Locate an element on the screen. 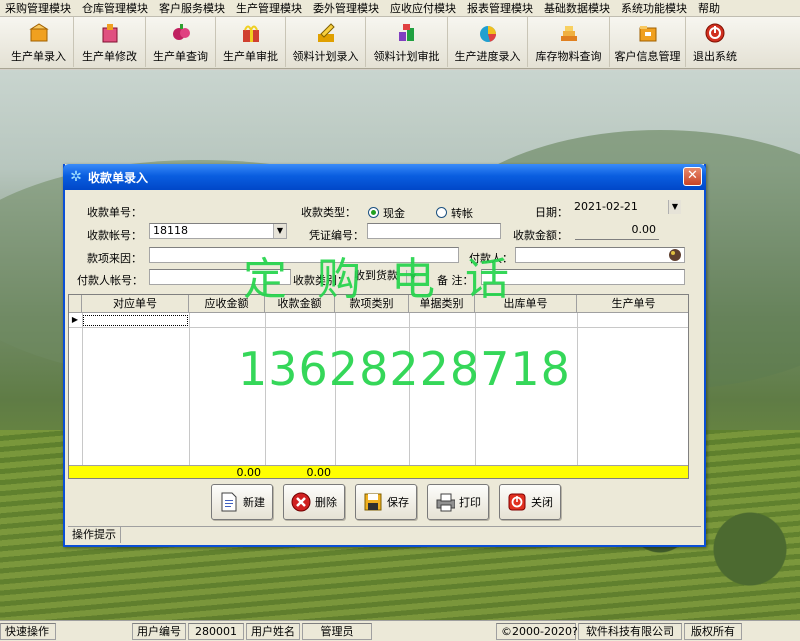 The height and width of the screenshot is (641, 800). delete-x-icon is located at coordinates (301, 502).